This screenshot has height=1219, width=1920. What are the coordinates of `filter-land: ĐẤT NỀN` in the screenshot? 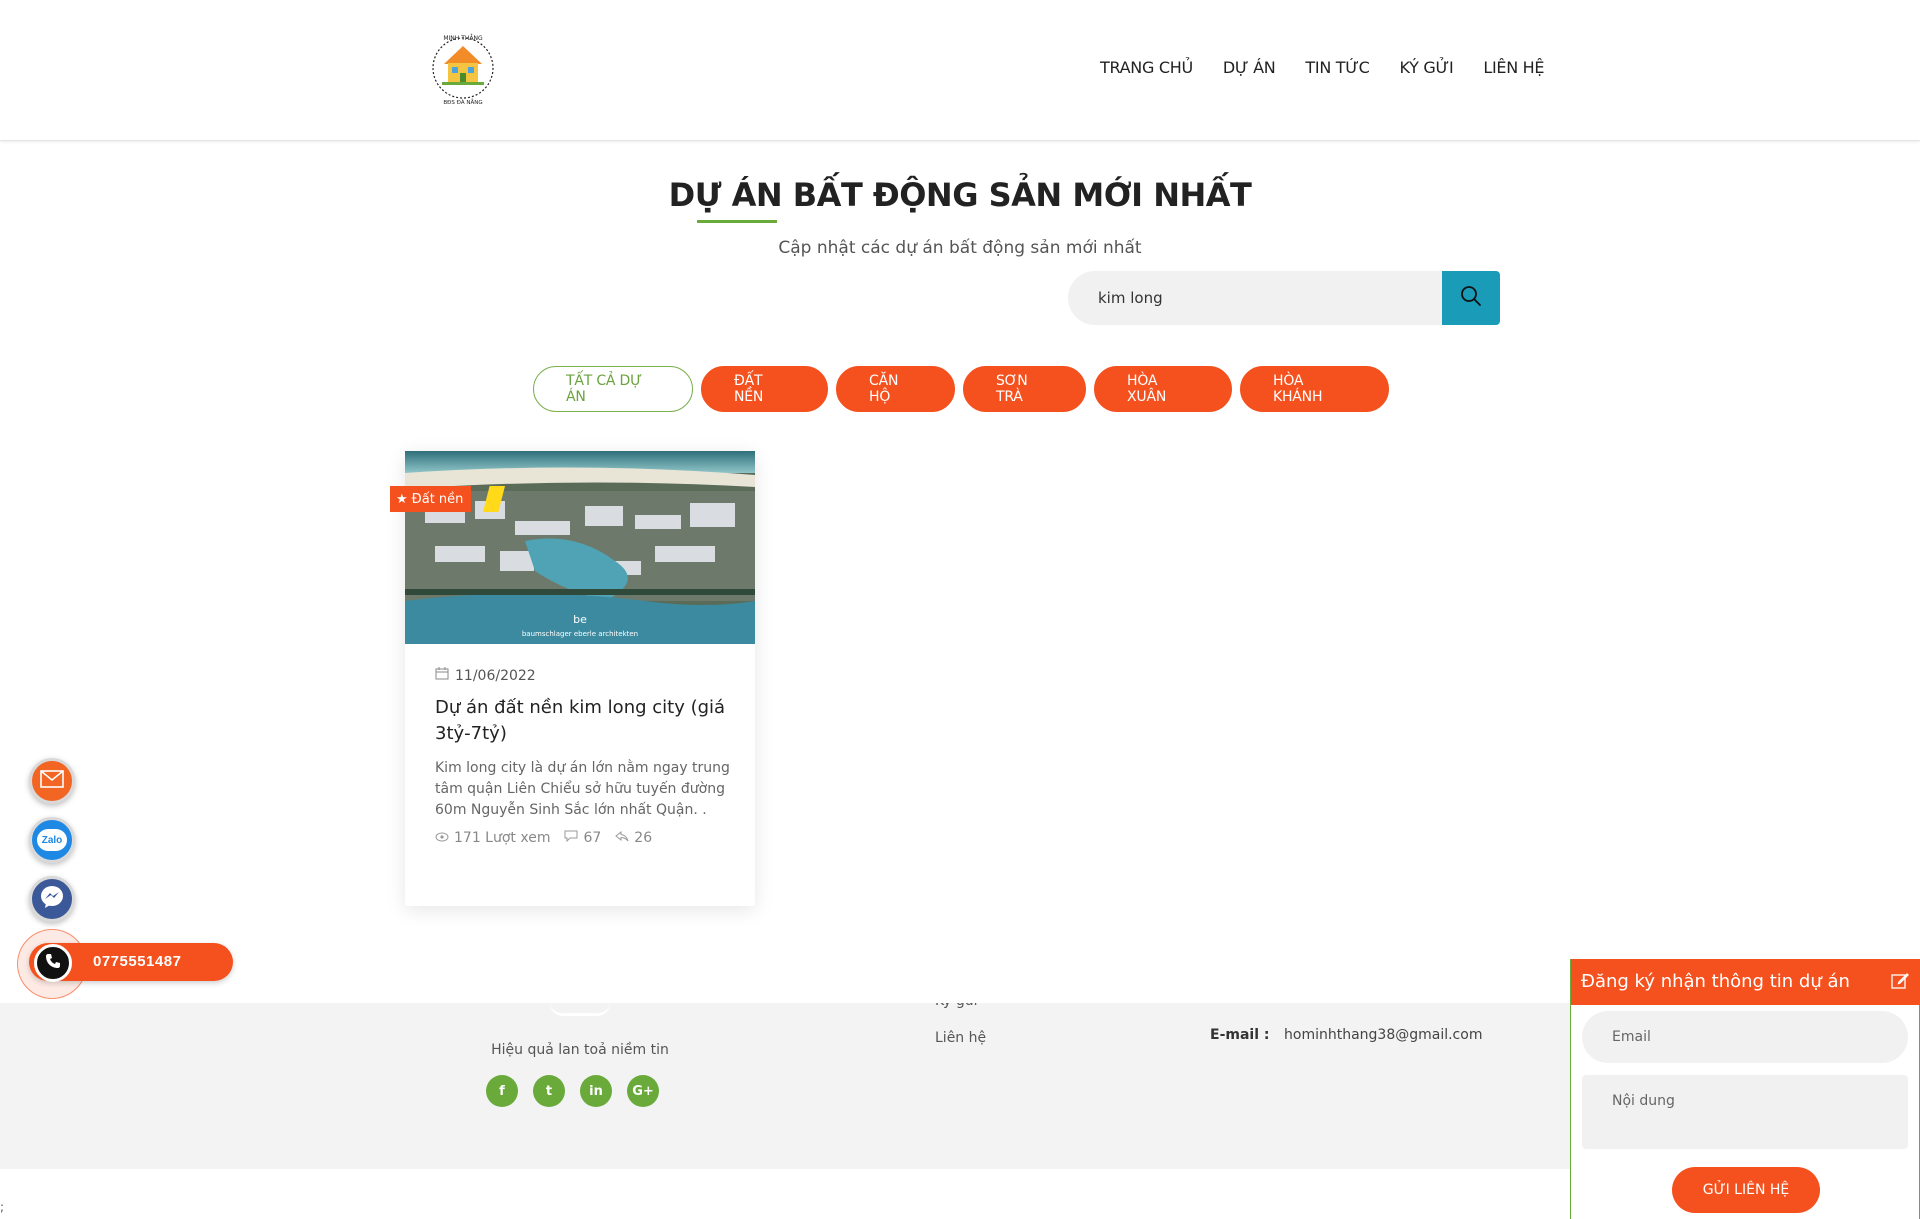 It's located at (764, 389).